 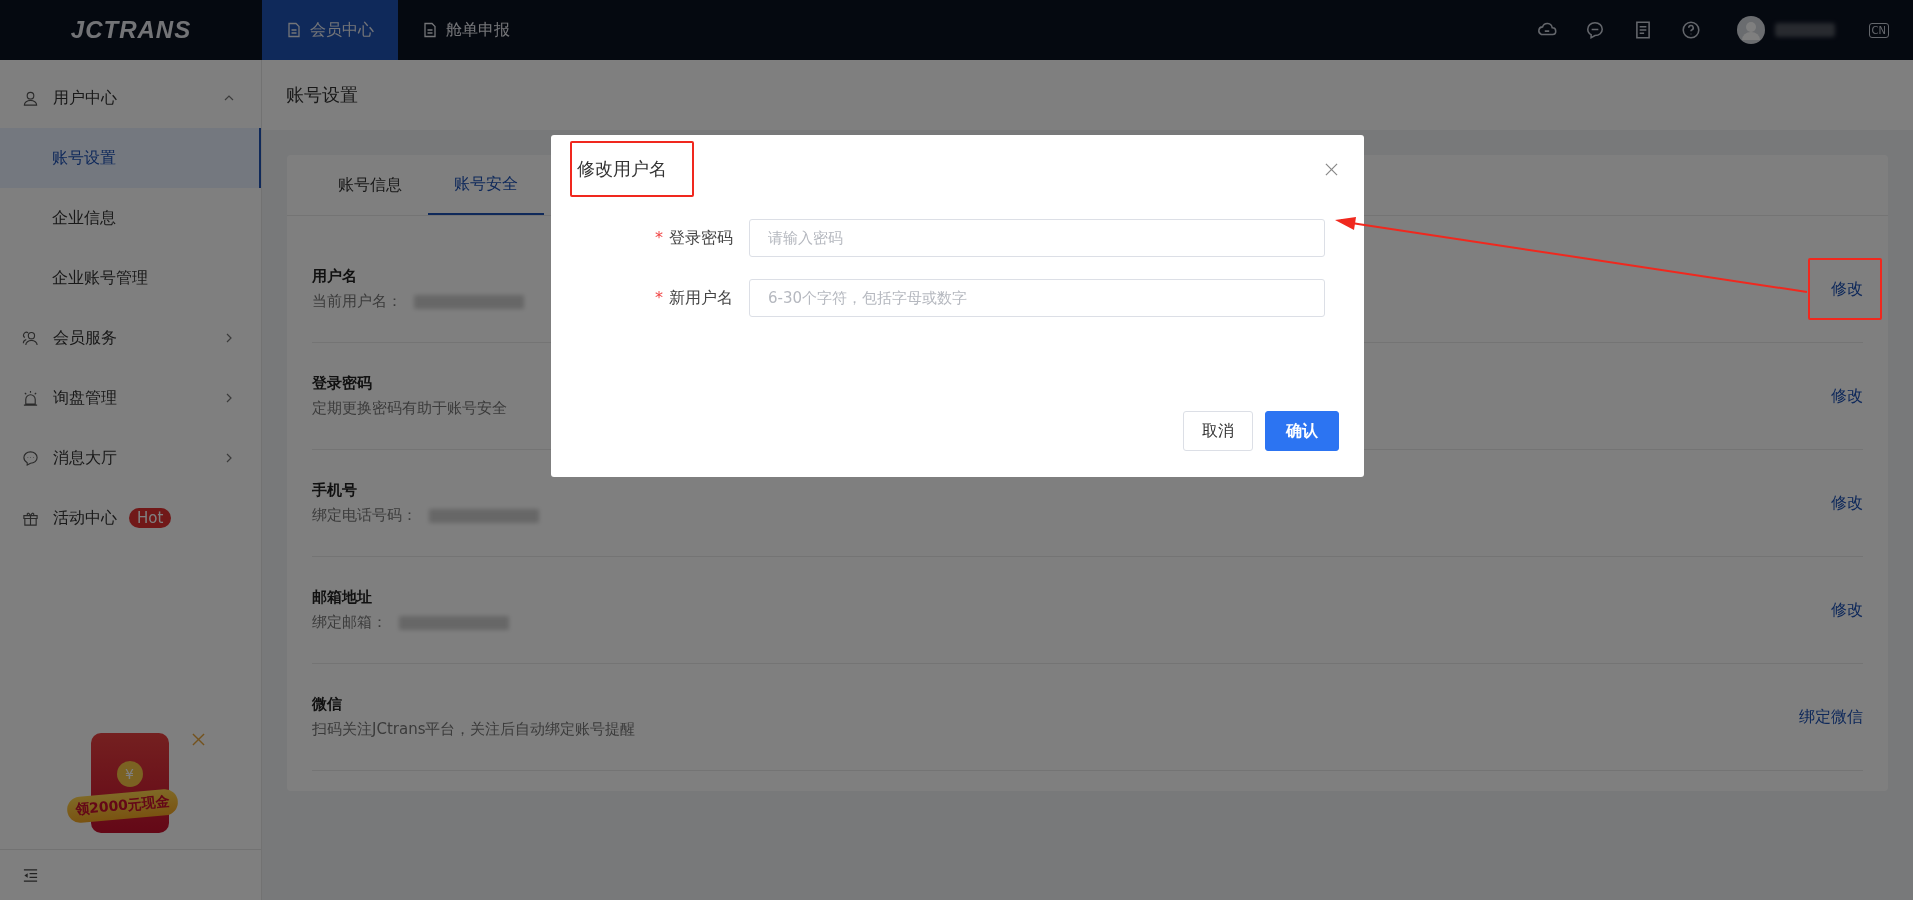 What do you see at coordinates (130, 458) in the screenshot?
I see `sidebar-item: 消息大厅` at bounding box center [130, 458].